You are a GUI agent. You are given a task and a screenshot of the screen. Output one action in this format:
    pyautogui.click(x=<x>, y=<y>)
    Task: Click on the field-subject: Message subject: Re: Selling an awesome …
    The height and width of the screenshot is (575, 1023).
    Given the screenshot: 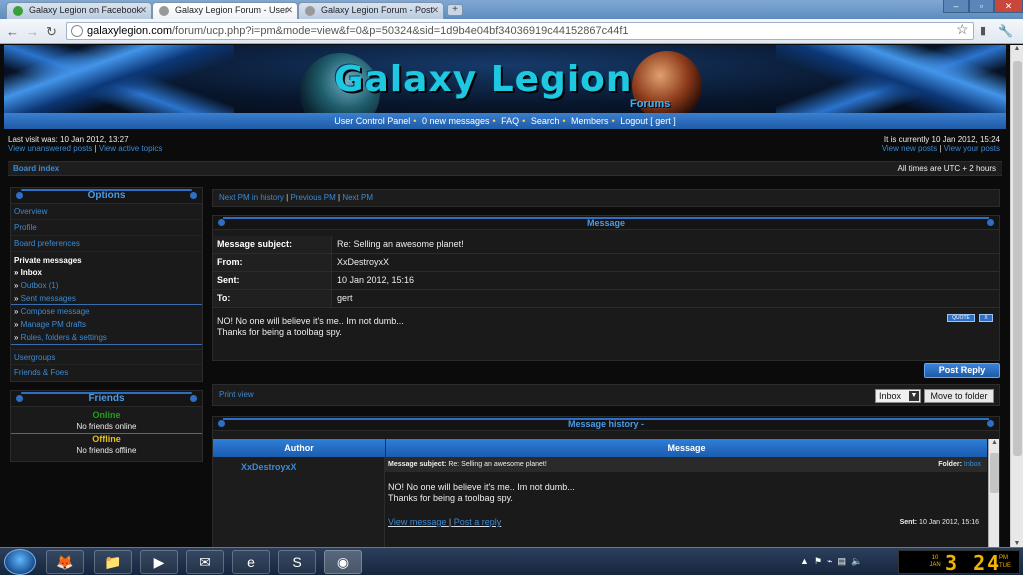 What is the action you would take?
    pyautogui.click(x=606, y=245)
    